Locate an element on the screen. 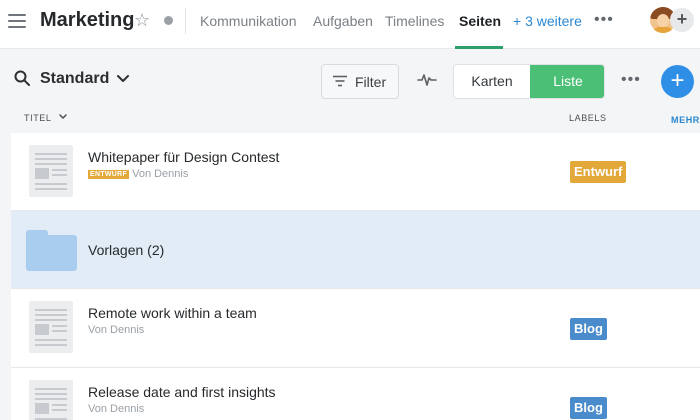 The height and width of the screenshot is (420, 700). label-badge: Entwurf is located at coordinates (598, 172).